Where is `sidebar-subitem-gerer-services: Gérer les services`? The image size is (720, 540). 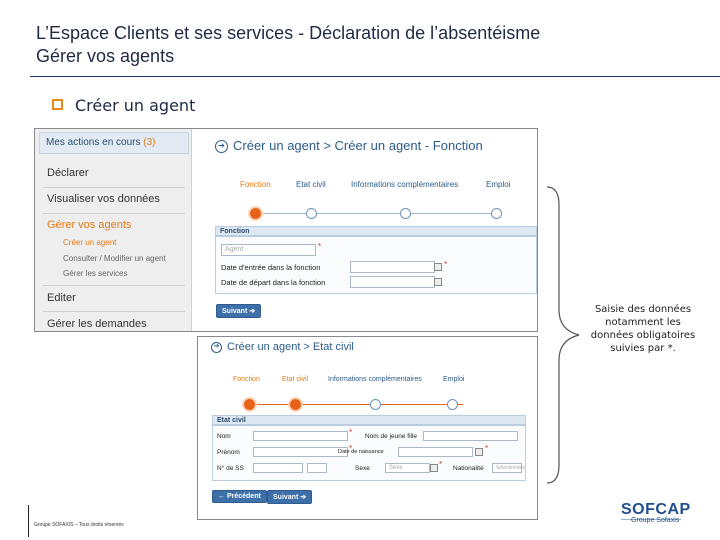
sidebar-subitem-gerer-services: Gérer les services is located at coordinates (95, 273).